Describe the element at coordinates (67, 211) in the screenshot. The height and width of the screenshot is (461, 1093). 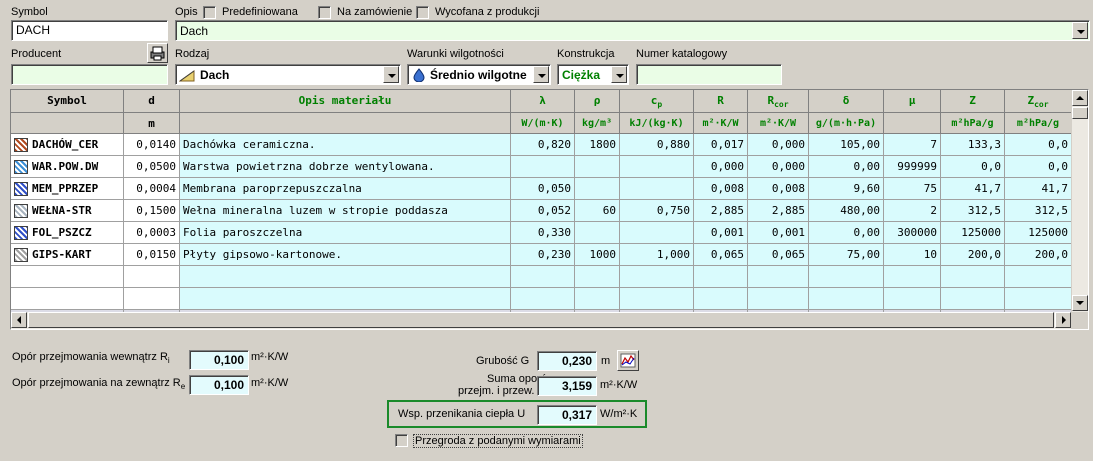
I see `table-cell: WEŁNA-STR` at that location.